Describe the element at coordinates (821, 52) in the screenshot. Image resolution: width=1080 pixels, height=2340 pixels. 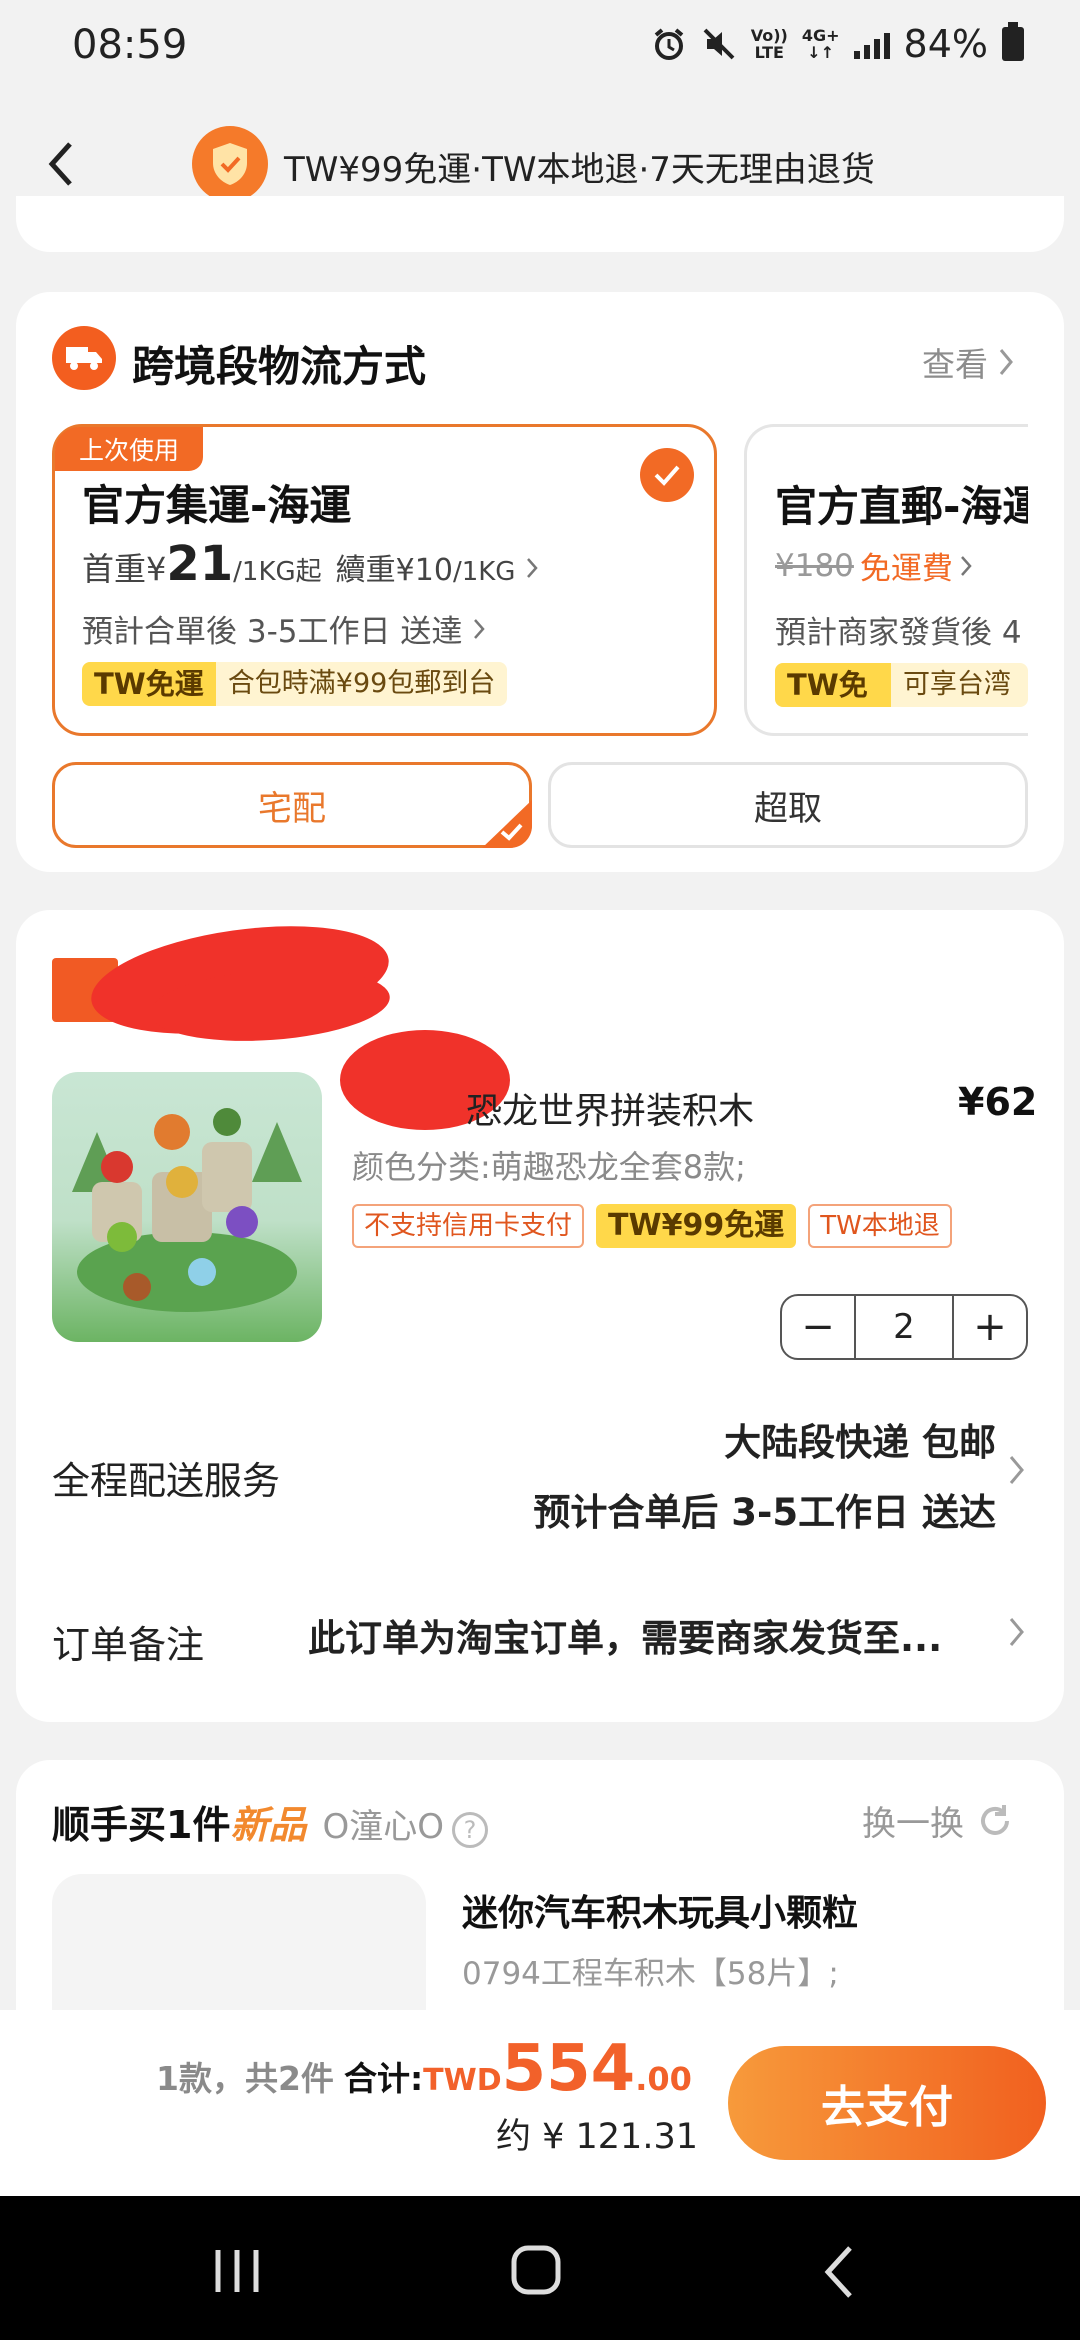
I see `network-arrows: ↓↑` at that location.